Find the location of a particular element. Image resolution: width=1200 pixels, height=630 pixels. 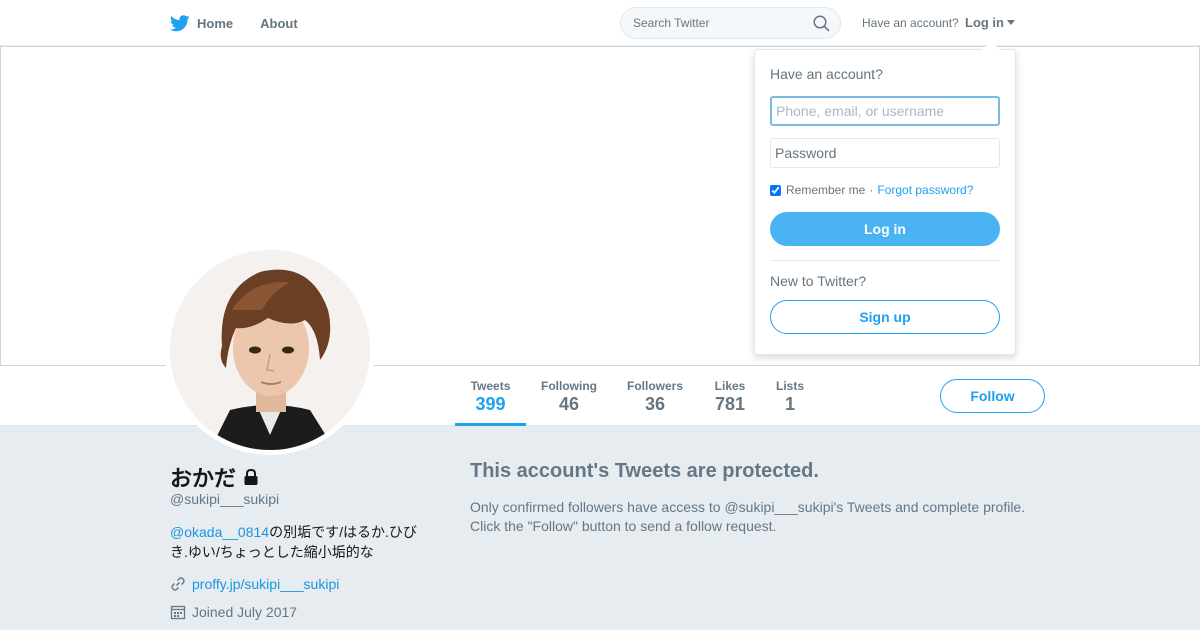

stat-followers: Followers 36 is located at coordinates (655, 396).